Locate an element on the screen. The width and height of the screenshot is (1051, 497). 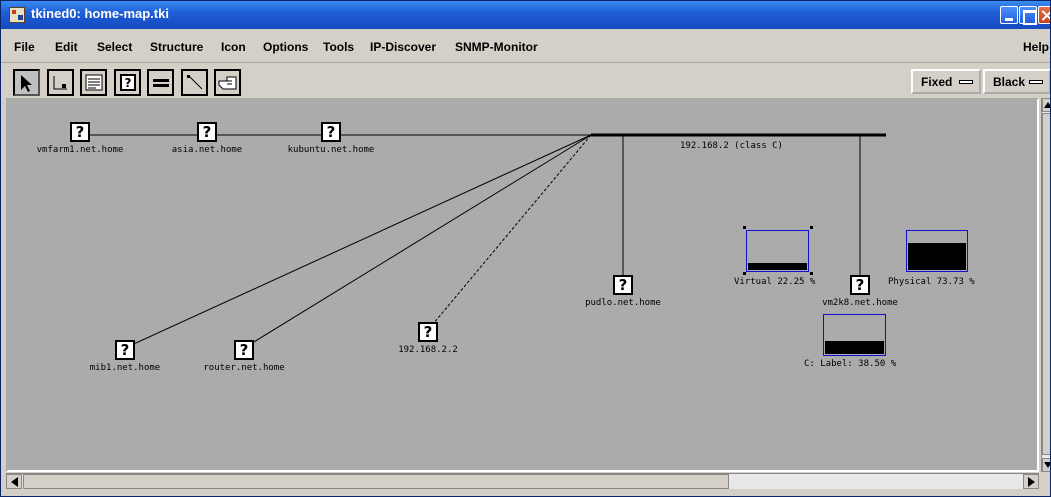
vertical-scroll-thumb is located at coordinates (1046, 284).